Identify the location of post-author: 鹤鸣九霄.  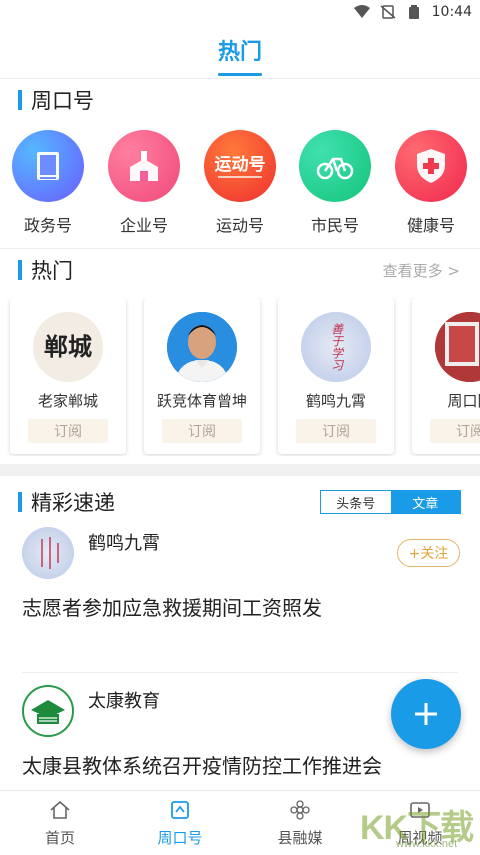
(91, 553).